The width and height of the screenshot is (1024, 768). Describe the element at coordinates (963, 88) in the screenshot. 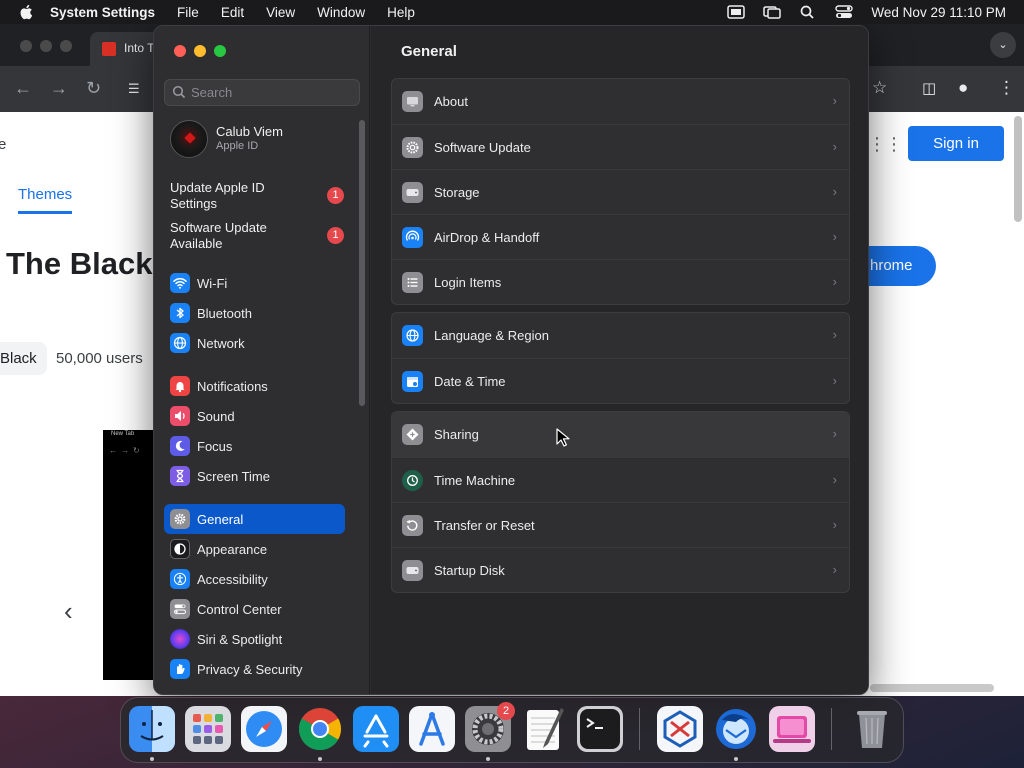

I see `profile-icon: ●` at that location.